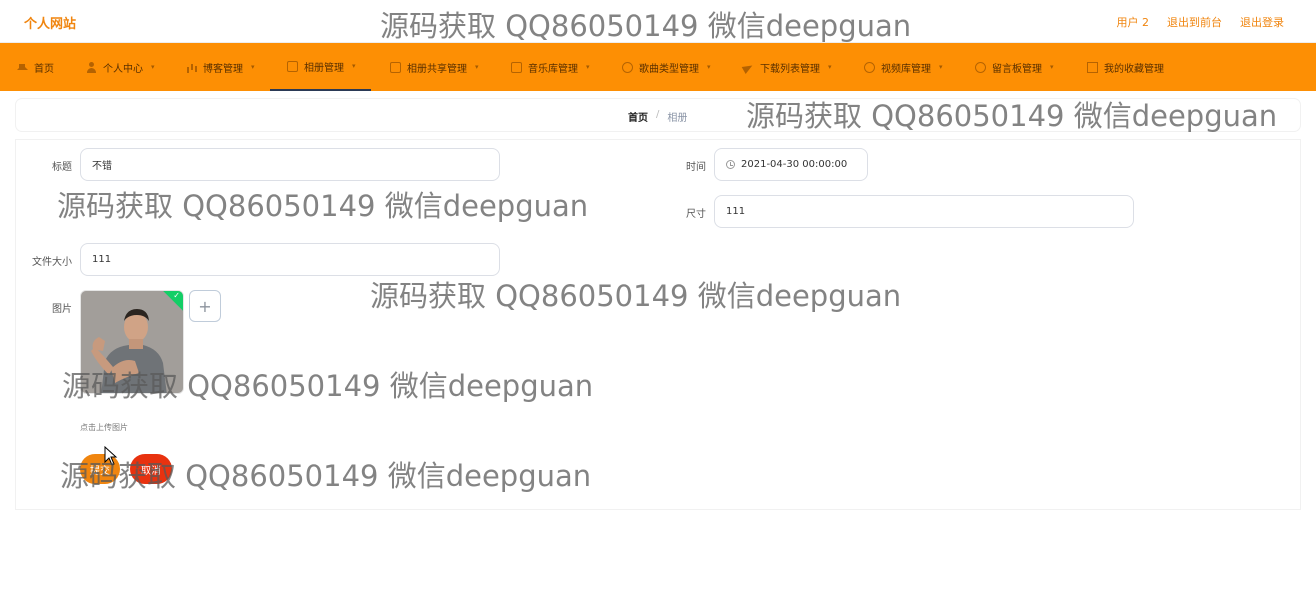  What do you see at coordinates (669, 69) in the screenshot?
I see `nav-label: 歌曲类型管理` at bounding box center [669, 69].